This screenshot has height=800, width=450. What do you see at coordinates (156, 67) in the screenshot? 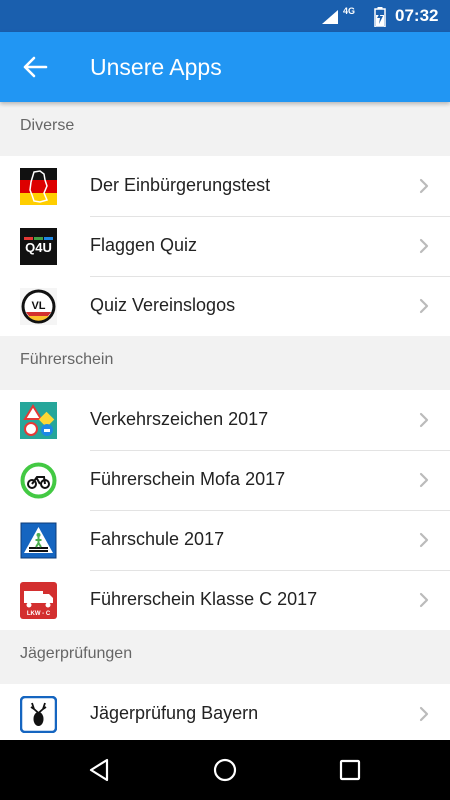
I see `page-title: Unsere Apps` at bounding box center [156, 67].